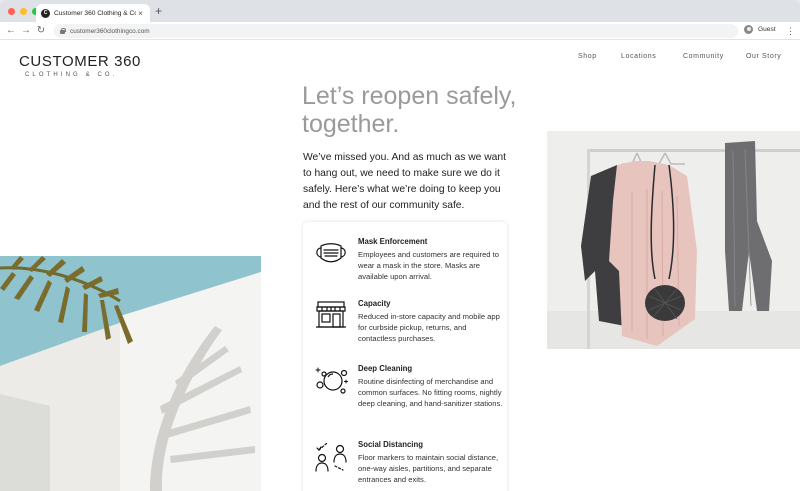  I want to click on hero-title-line-2: together., so click(351, 124).